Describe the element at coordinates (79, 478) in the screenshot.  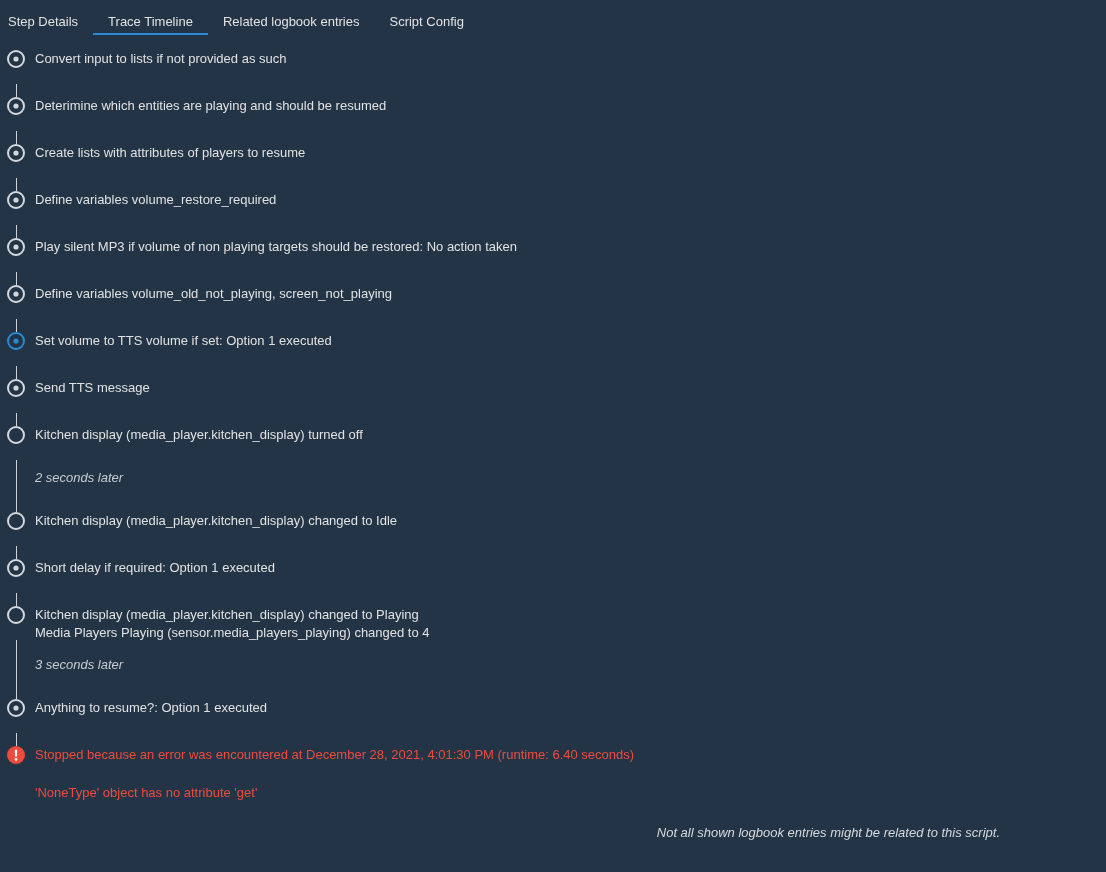
I see `time-gap-label: 2 seconds later` at that location.